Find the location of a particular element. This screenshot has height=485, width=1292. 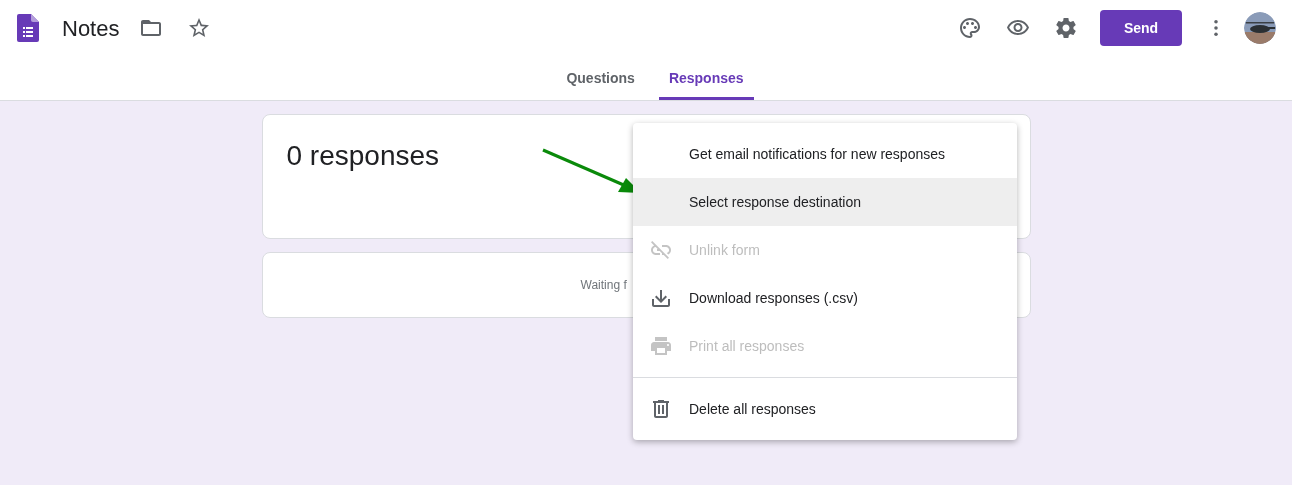

form-document-icon is located at coordinates (28, 28).